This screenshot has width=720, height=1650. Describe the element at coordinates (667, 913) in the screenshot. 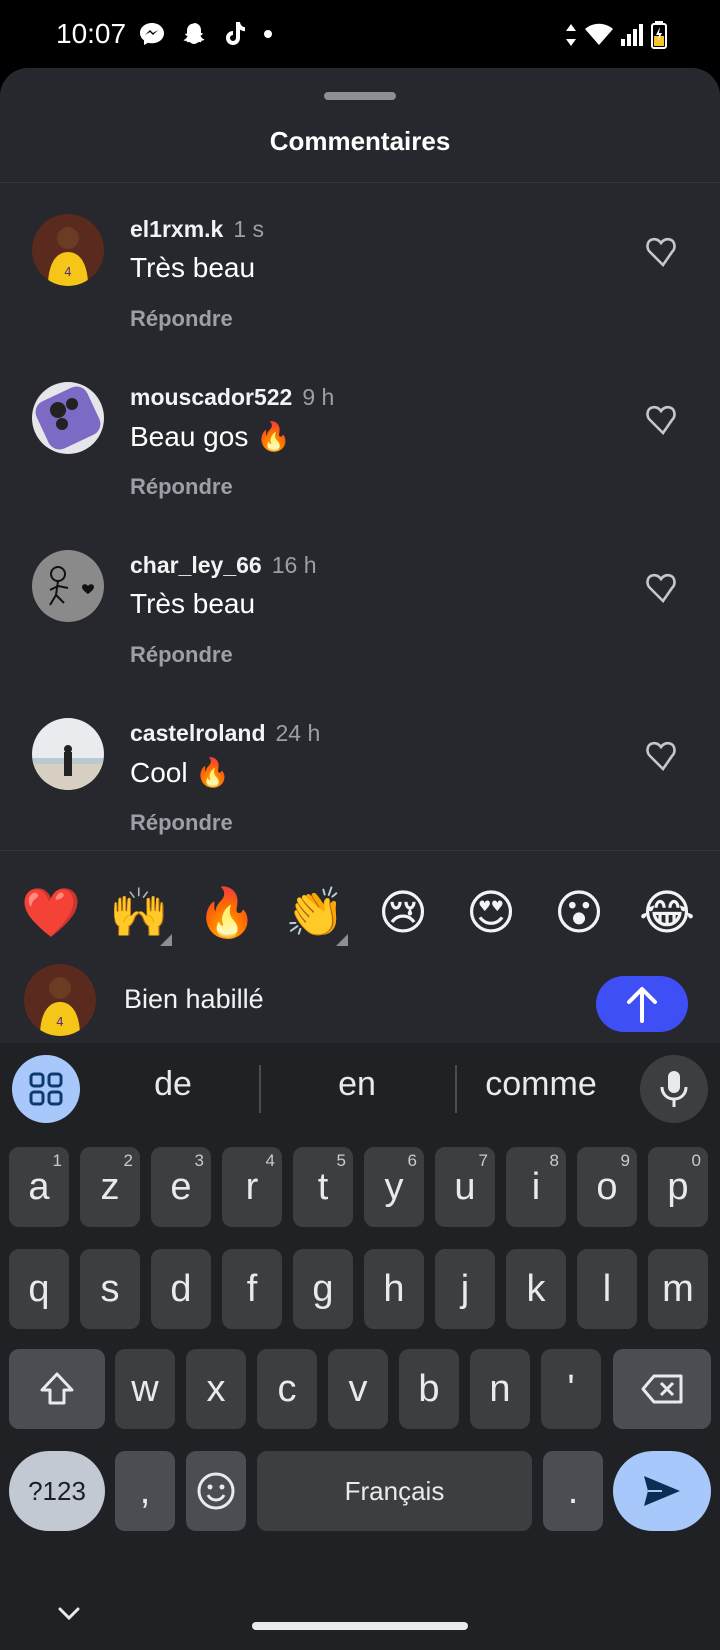

I see `emoji-laughing: 😂` at that location.